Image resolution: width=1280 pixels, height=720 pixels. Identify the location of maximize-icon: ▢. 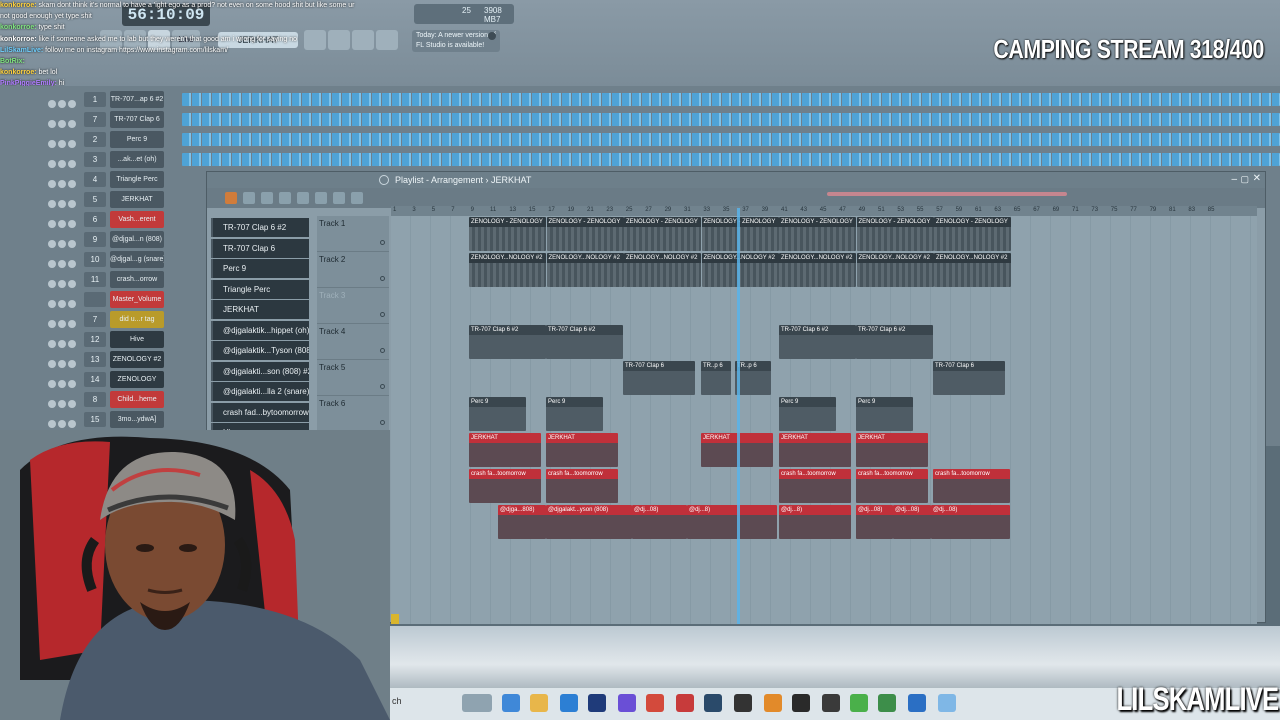
(1244, 179).